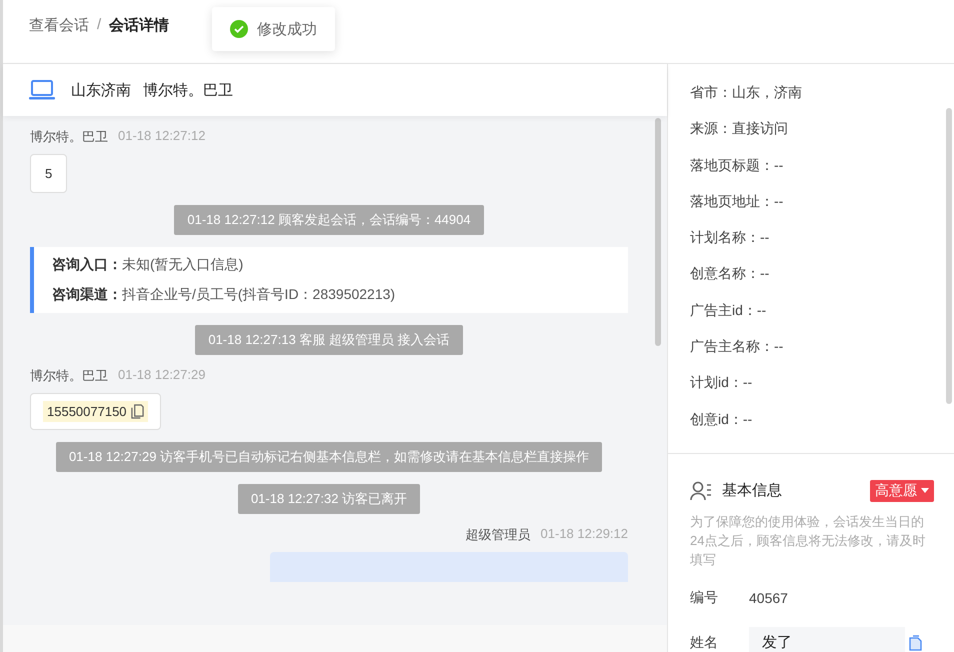 The image size is (954, 652). What do you see at coordinates (49, 173) in the screenshot?
I see `message-bubble: 5` at bounding box center [49, 173].